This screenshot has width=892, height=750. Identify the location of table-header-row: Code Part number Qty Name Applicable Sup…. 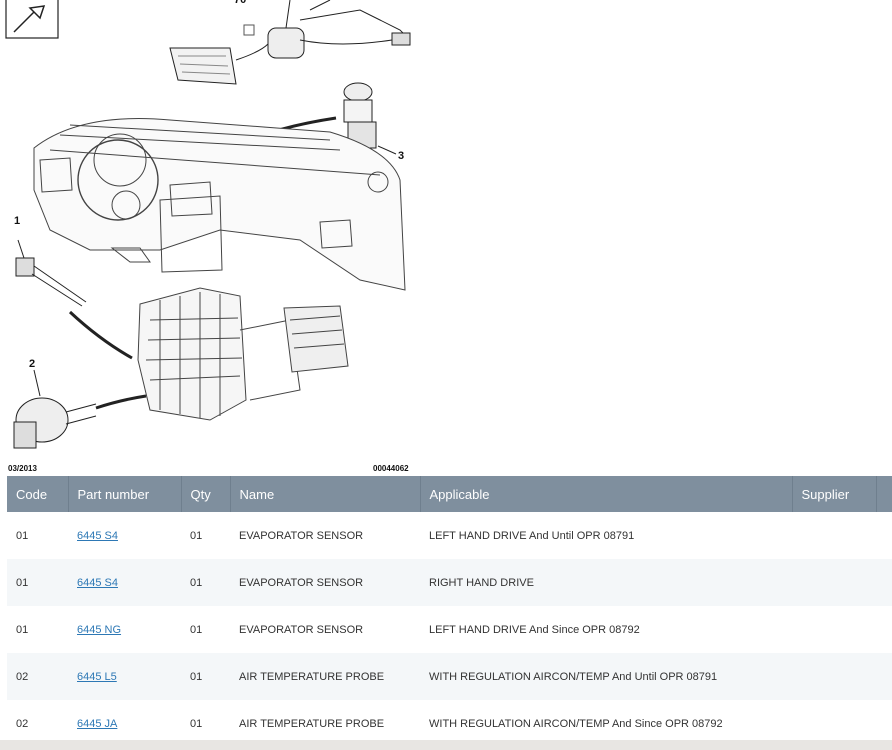
(449, 494).